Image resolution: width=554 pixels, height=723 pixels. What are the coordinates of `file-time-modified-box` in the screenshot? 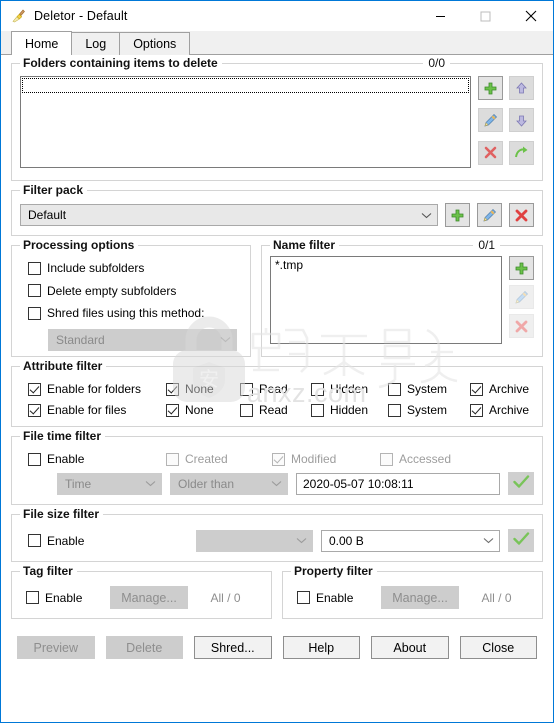 It's located at (278, 459).